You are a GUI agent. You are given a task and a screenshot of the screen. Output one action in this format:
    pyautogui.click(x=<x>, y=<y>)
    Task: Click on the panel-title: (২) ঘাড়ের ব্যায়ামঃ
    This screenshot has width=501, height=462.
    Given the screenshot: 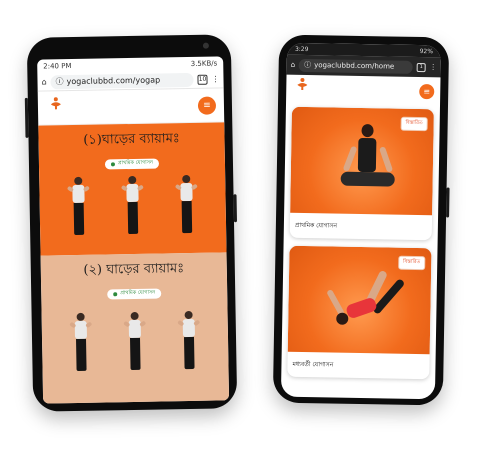 What is the action you would take?
    pyautogui.click(x=134, y=269)
    